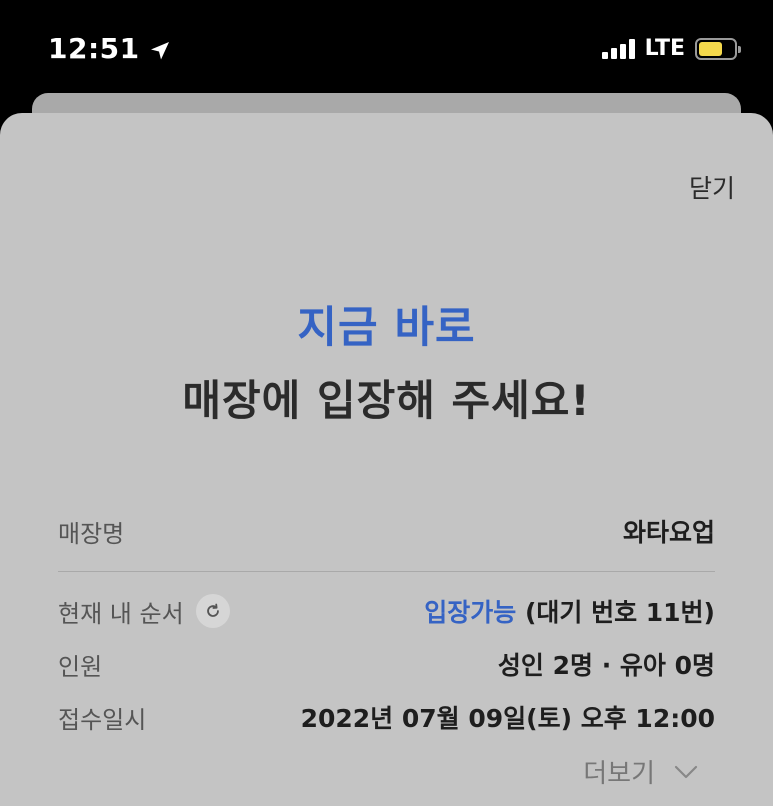 The width and height of the screenshot is (773, 806). I want to click on cellular-signal-icon, so click(618, 48).